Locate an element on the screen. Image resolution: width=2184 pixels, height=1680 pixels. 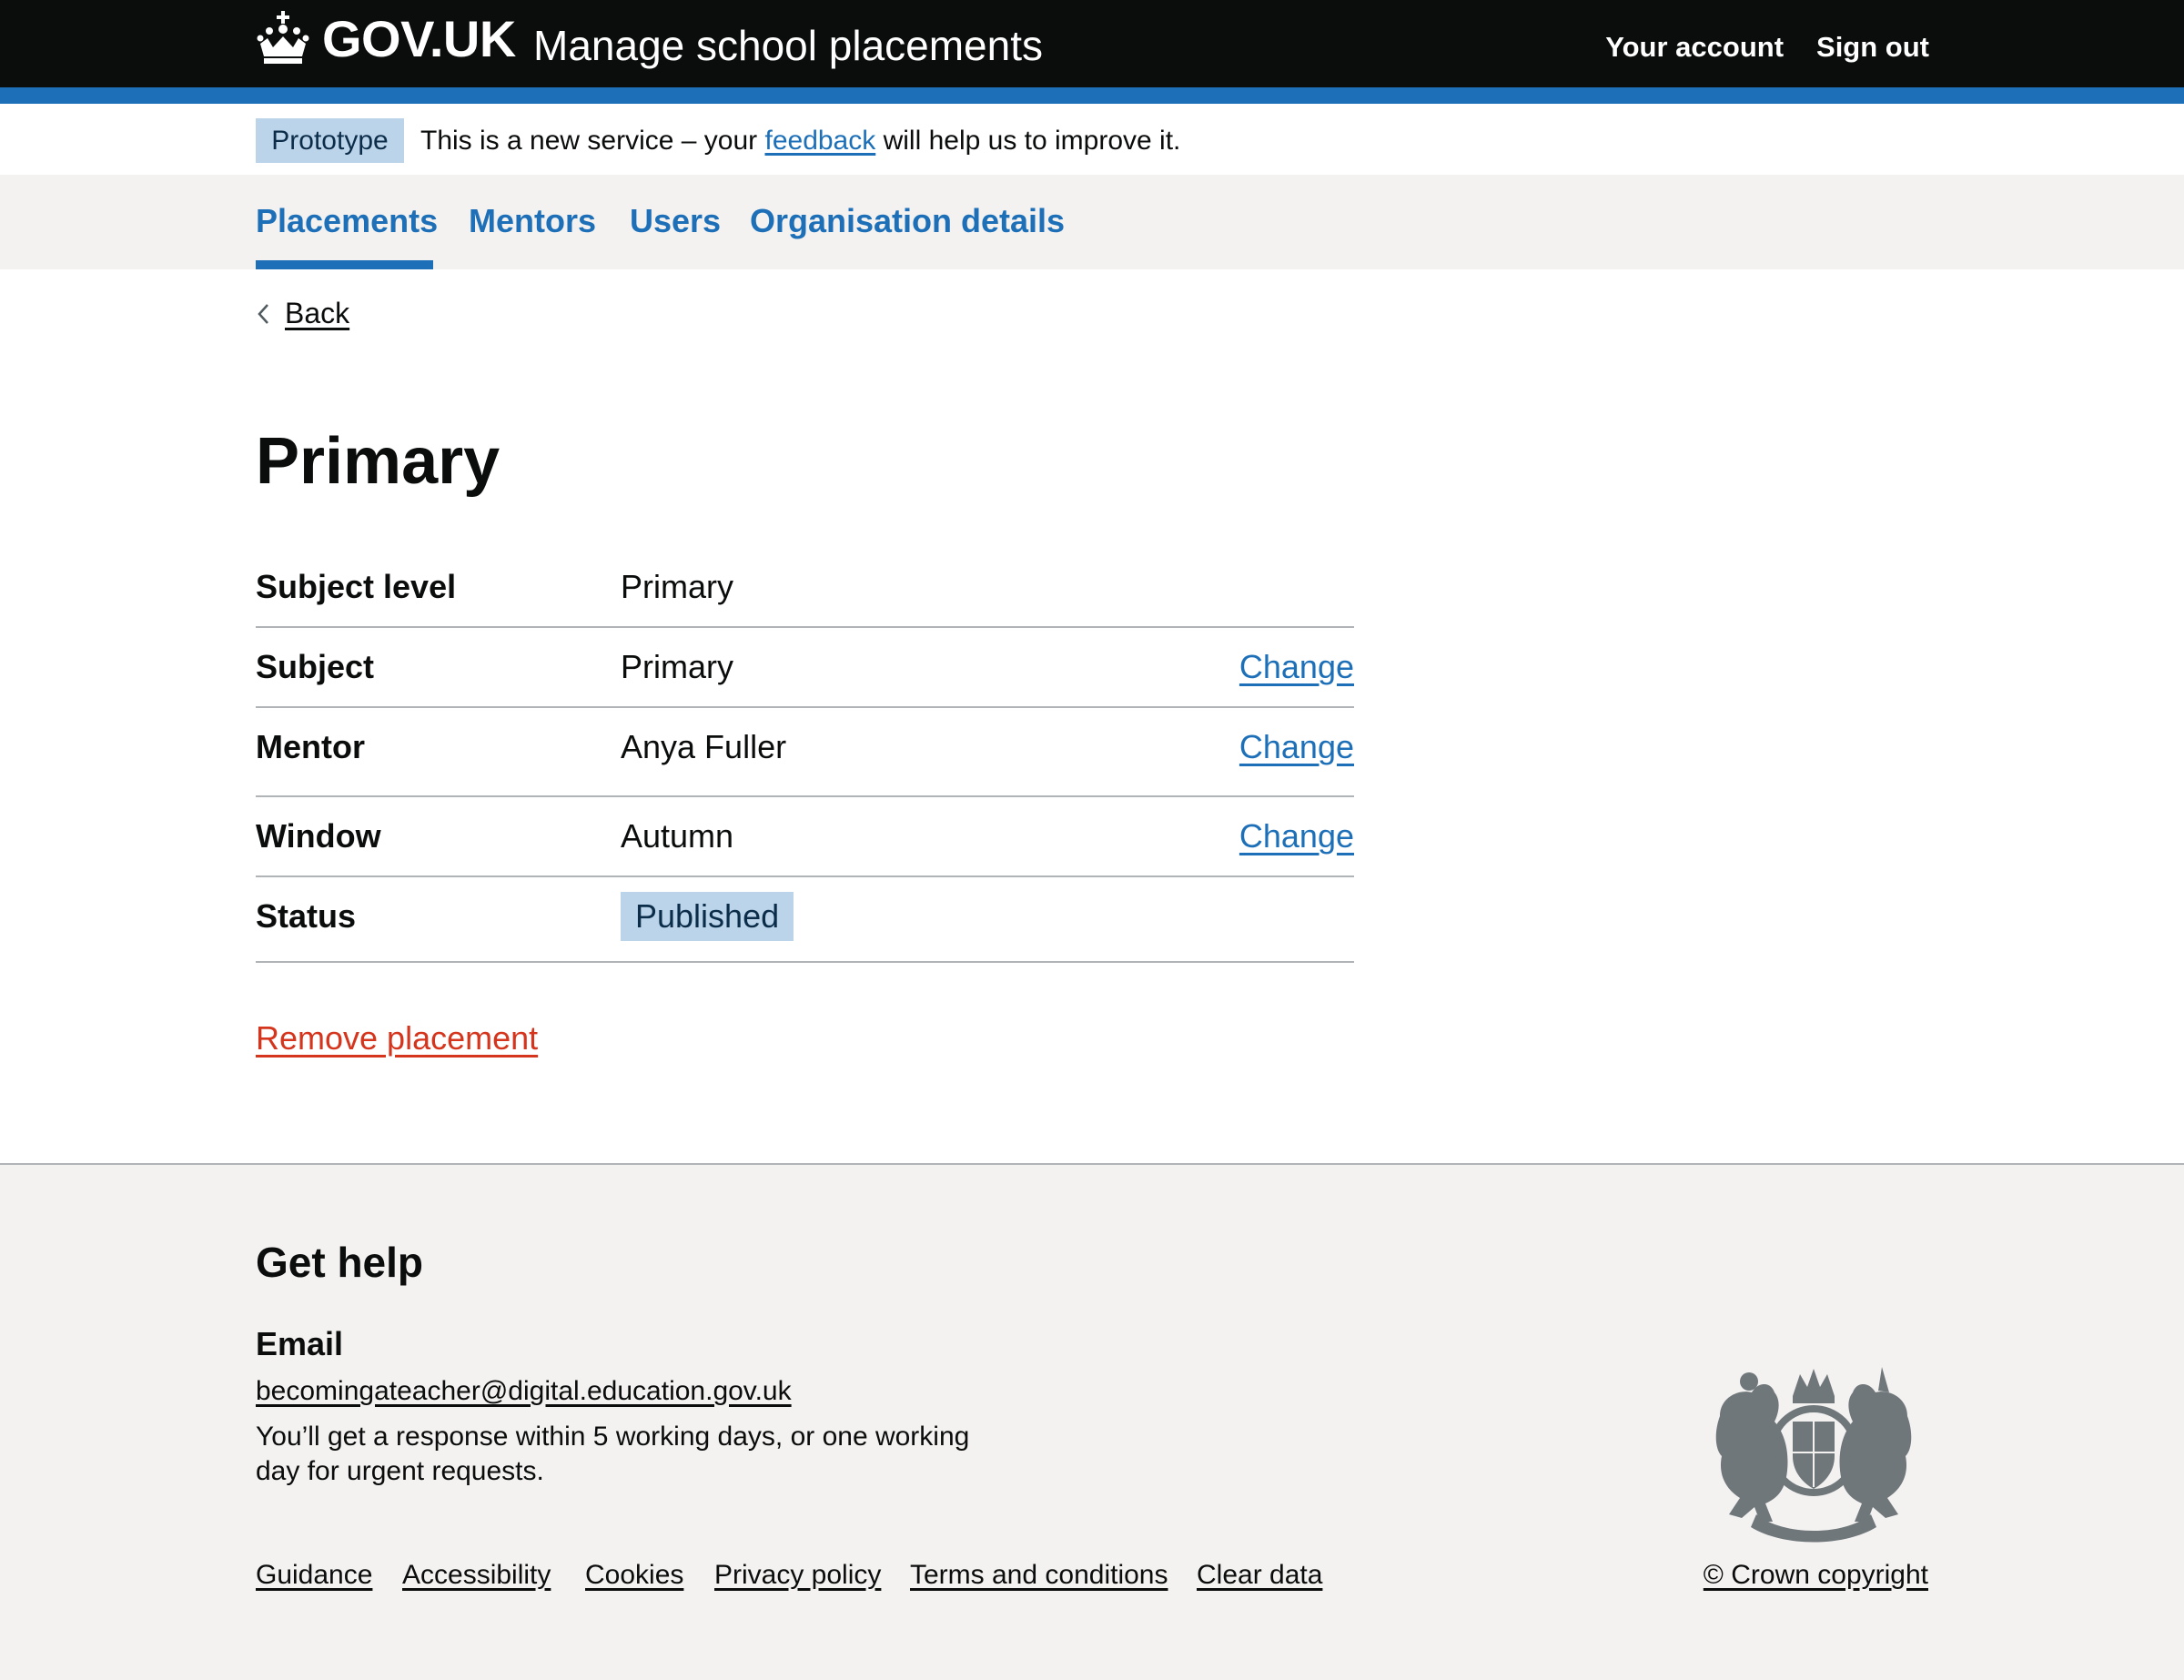
service-name: Manage school placements is located at coordinates (788, 45).